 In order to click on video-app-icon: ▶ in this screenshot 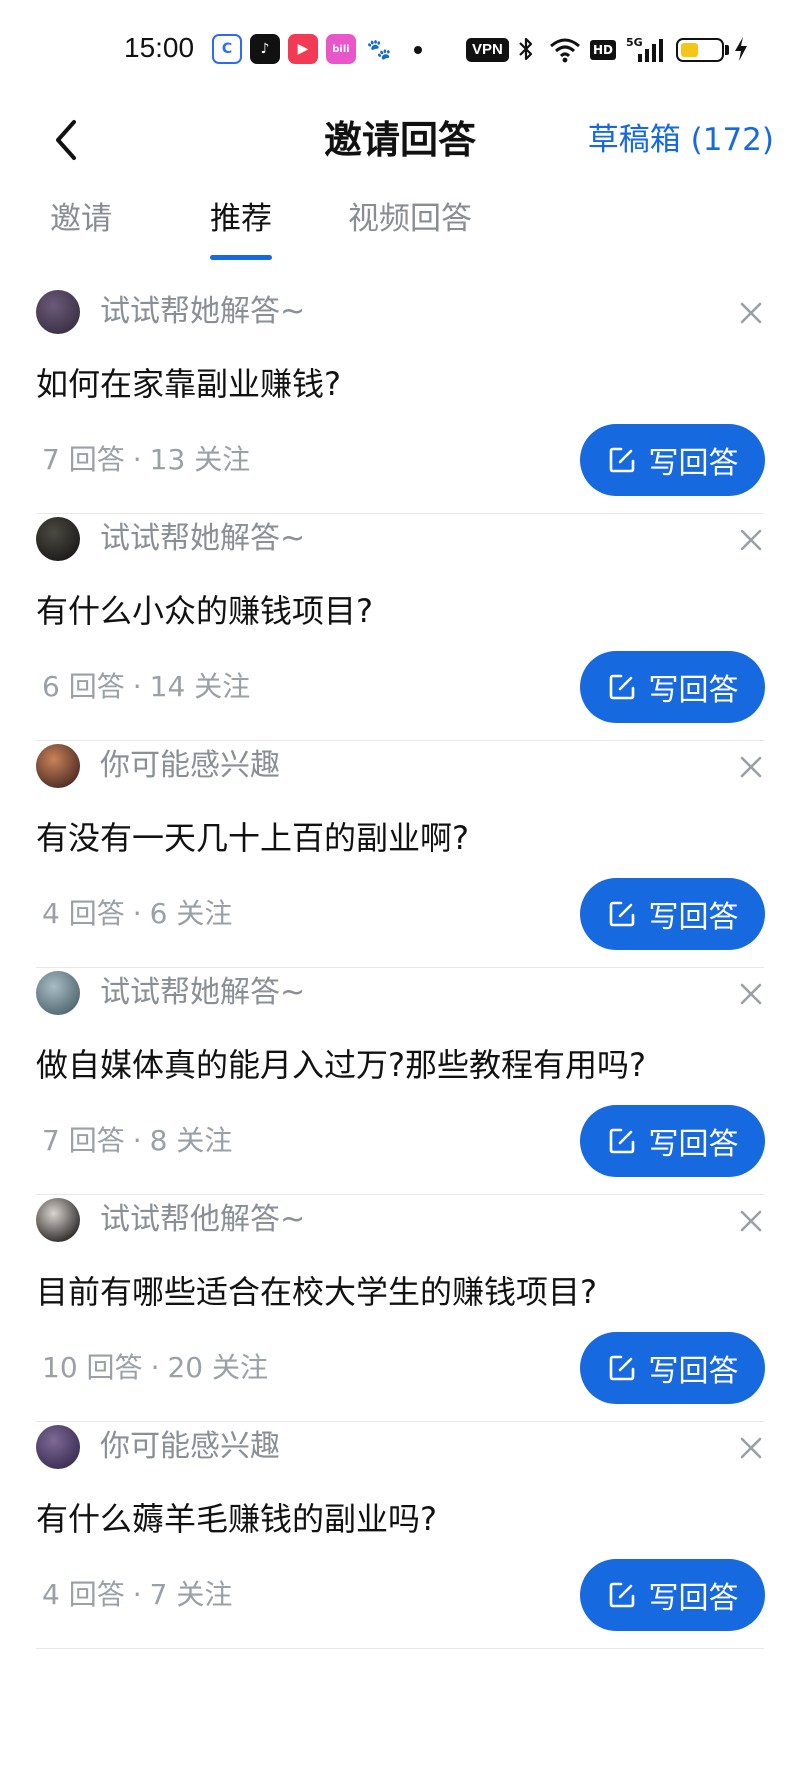, I will do `click(303, 49)`.